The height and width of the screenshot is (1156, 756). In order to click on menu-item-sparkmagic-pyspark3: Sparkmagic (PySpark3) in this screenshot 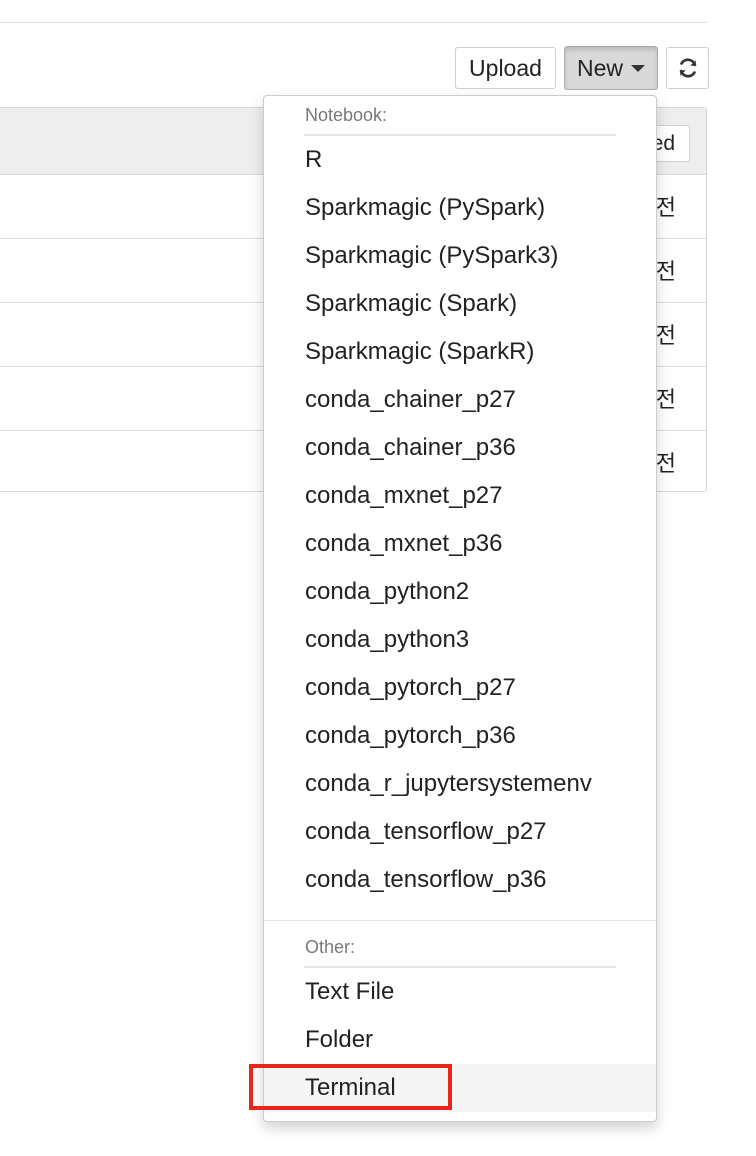, I will do `click(460, 256)`.